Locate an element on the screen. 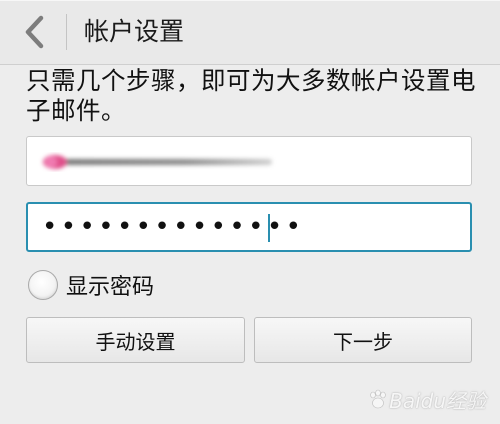 The height and width of the screenshot is (424, 500). text-cursor is located at coordinates (269, 228).